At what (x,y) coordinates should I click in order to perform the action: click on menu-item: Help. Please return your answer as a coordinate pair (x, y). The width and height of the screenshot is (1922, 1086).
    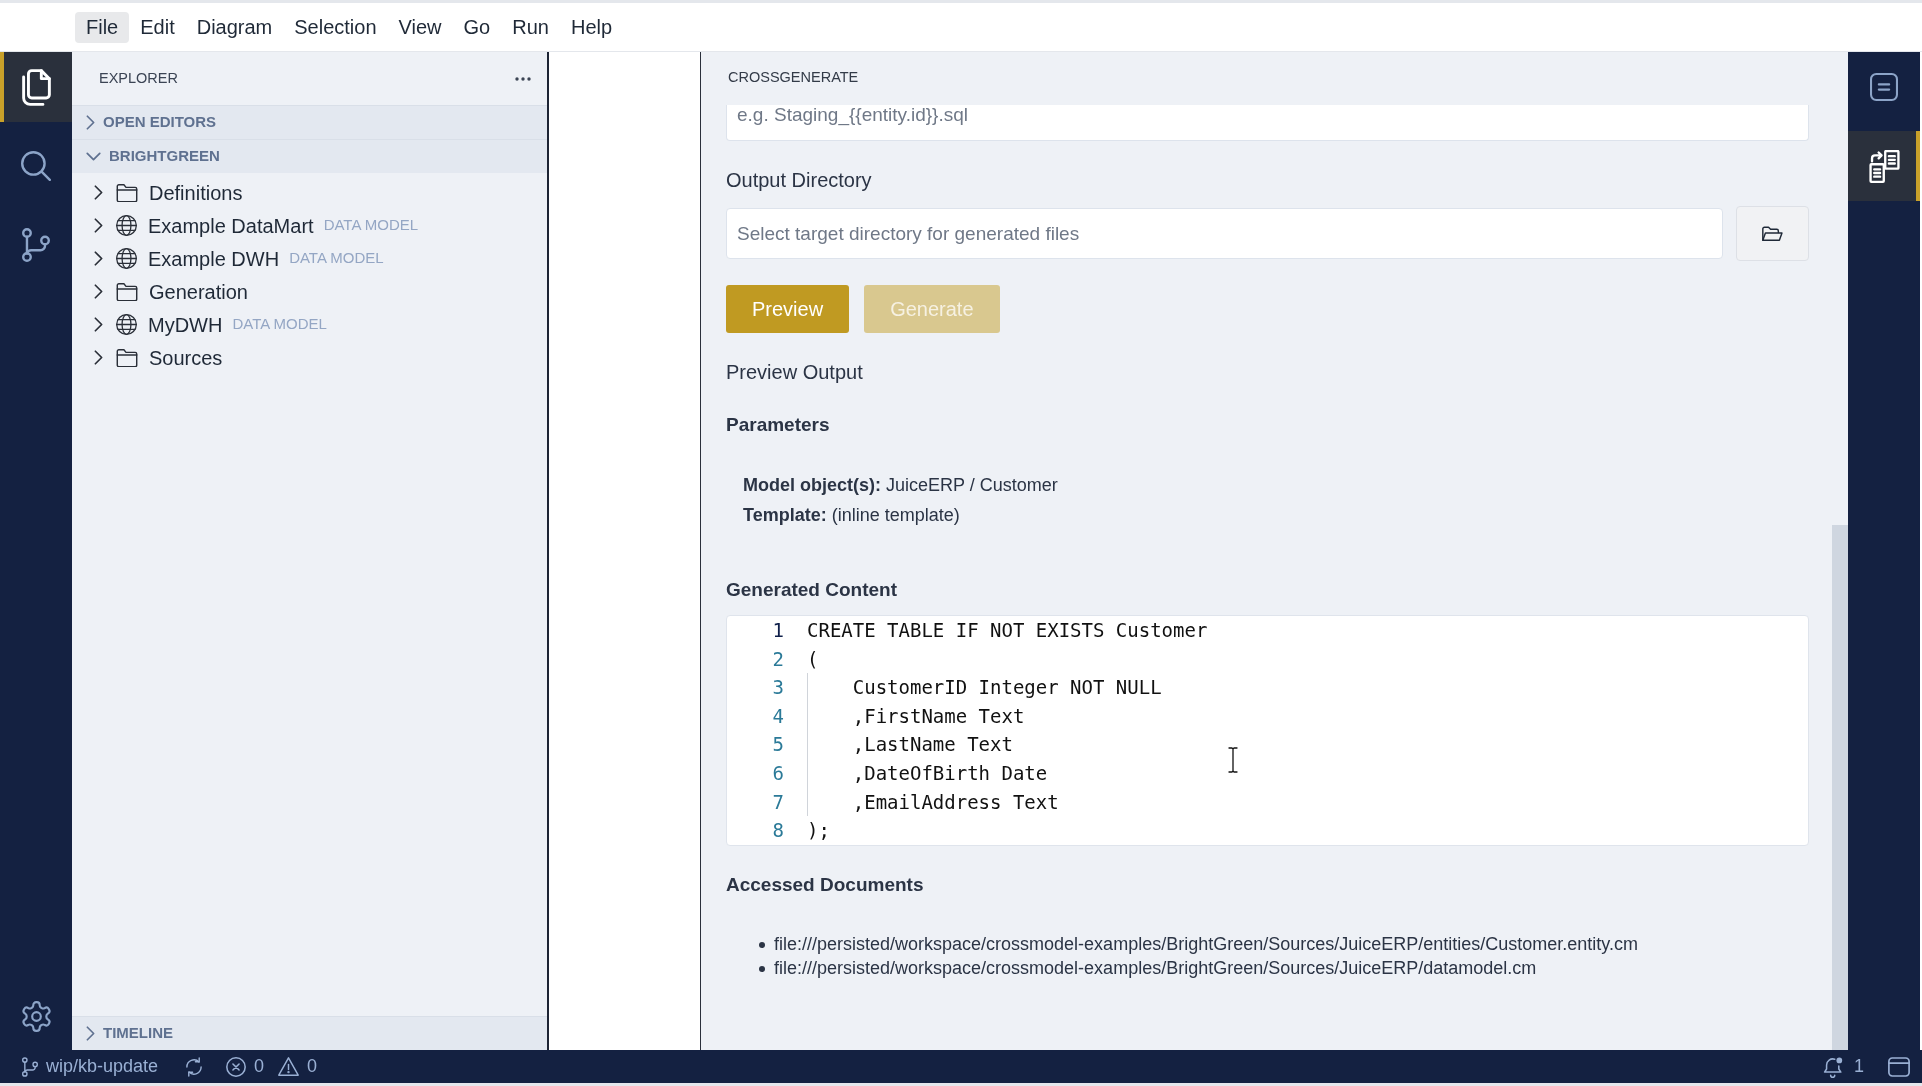
    Looking at the image, I should click on (591, 27).